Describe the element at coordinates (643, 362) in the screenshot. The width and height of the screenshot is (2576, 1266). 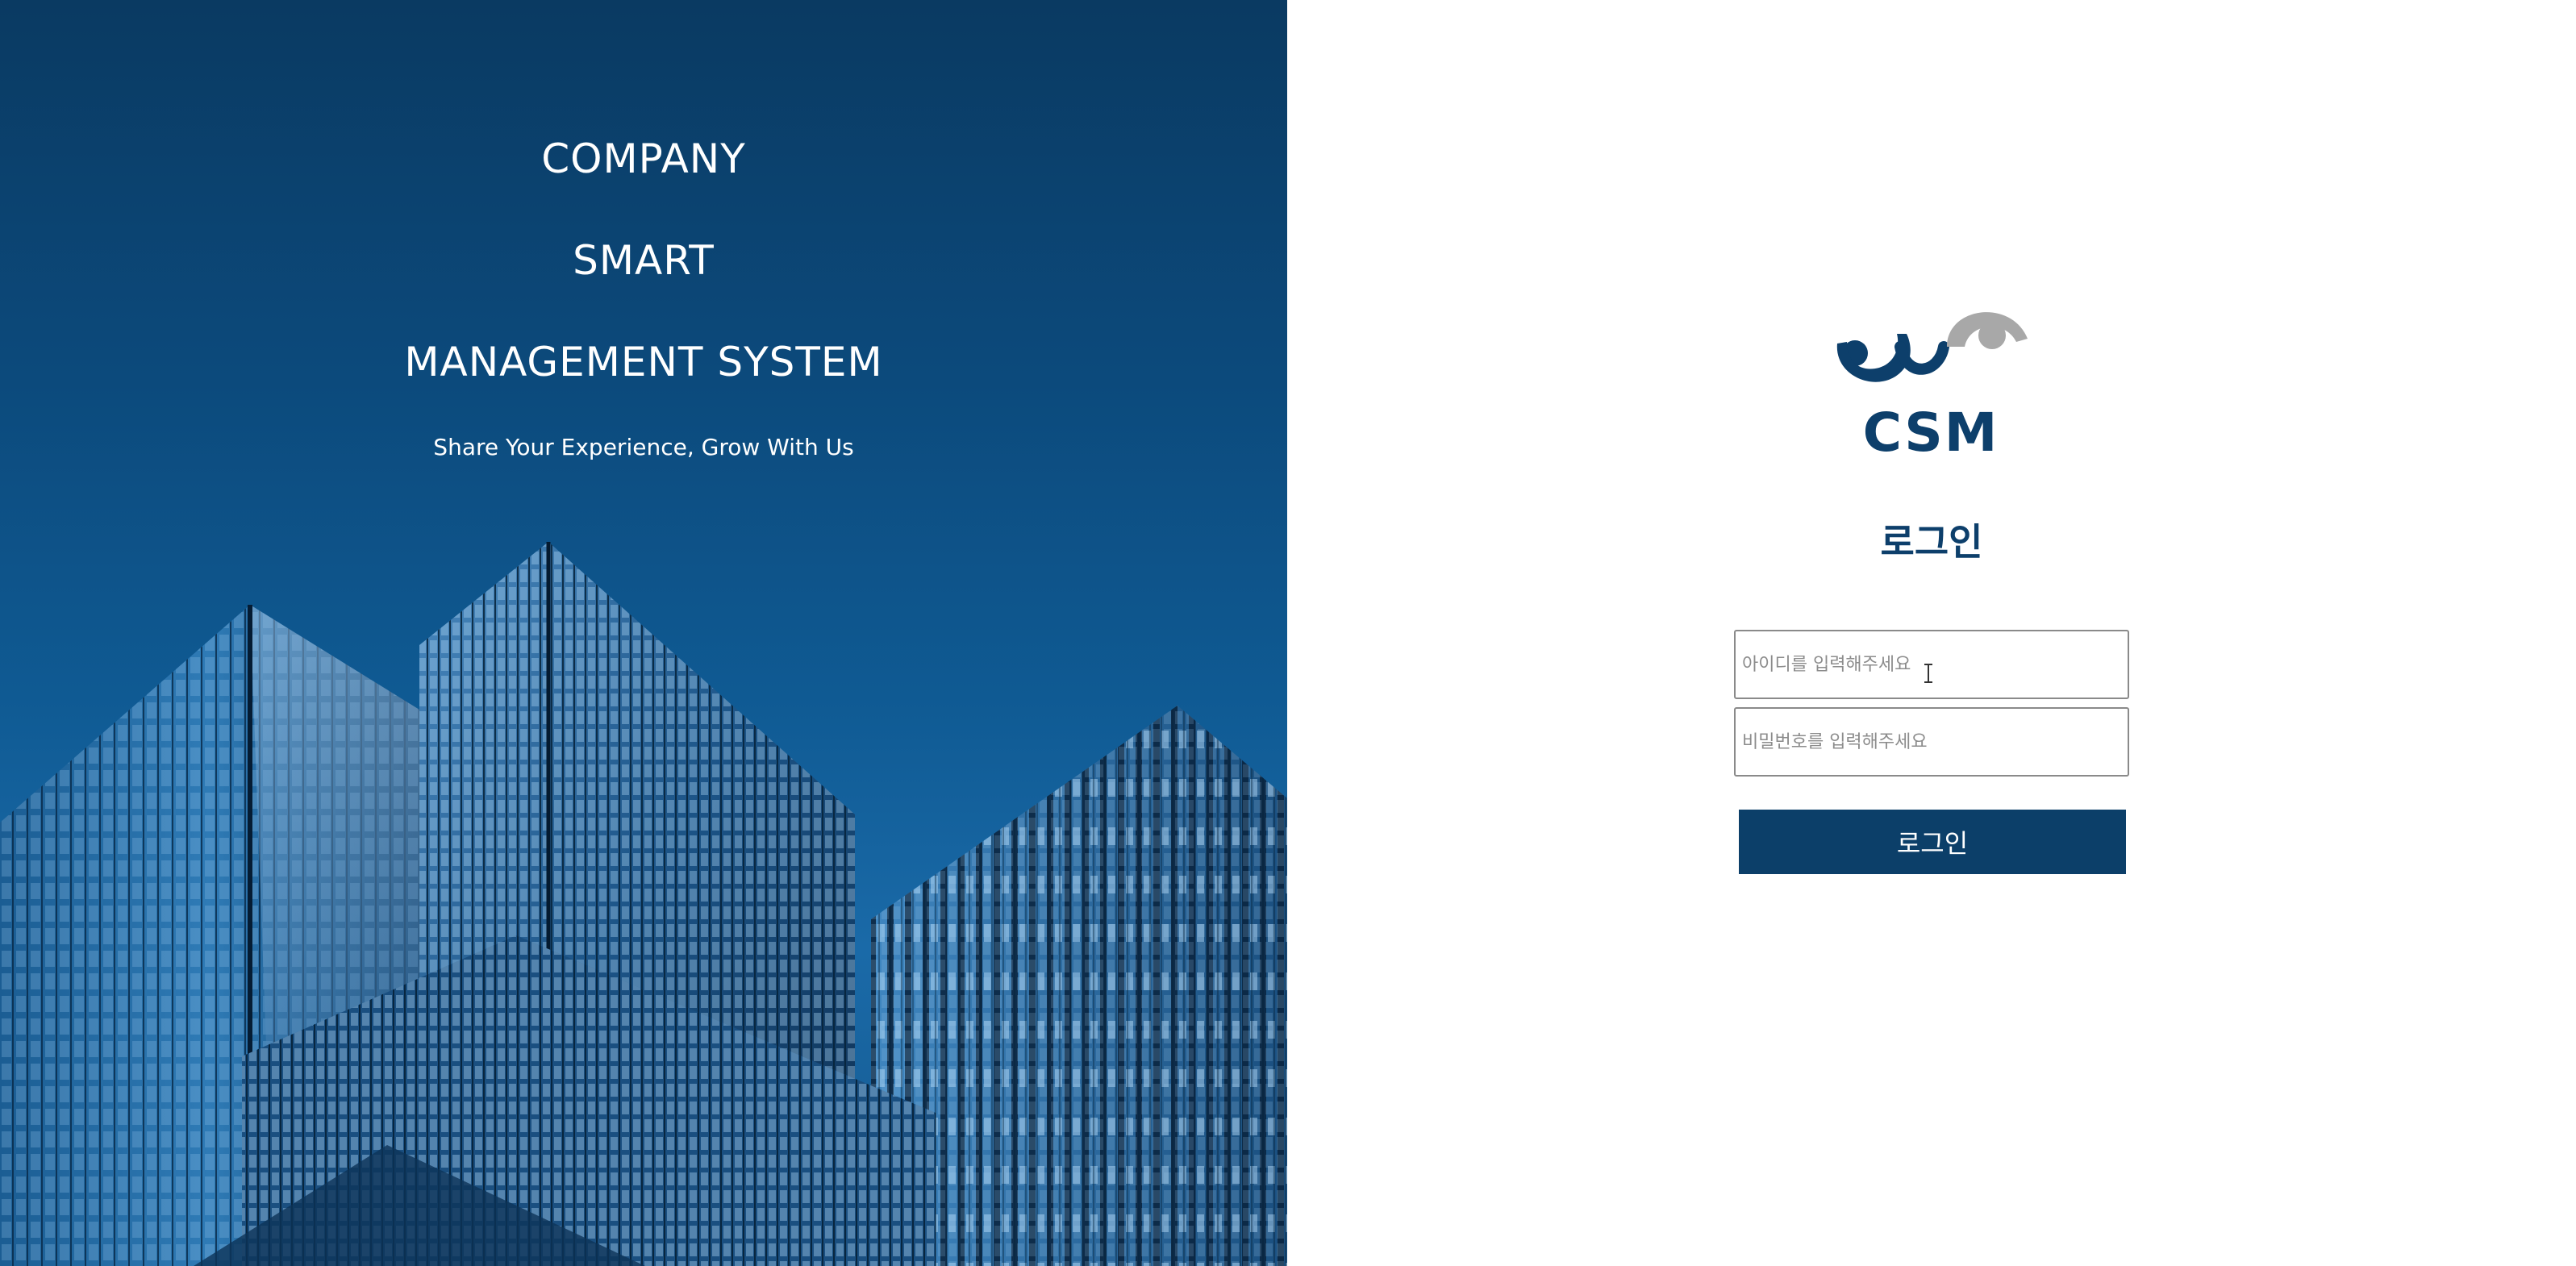
I see `hero-system-text: MANAGEMENT SYSTEM` at that location.